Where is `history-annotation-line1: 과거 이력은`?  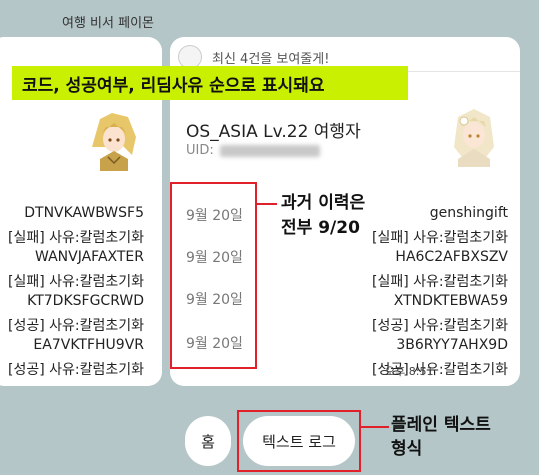
history-annotation-line1: 과거 이력은 is located at coordinates (323, 203).